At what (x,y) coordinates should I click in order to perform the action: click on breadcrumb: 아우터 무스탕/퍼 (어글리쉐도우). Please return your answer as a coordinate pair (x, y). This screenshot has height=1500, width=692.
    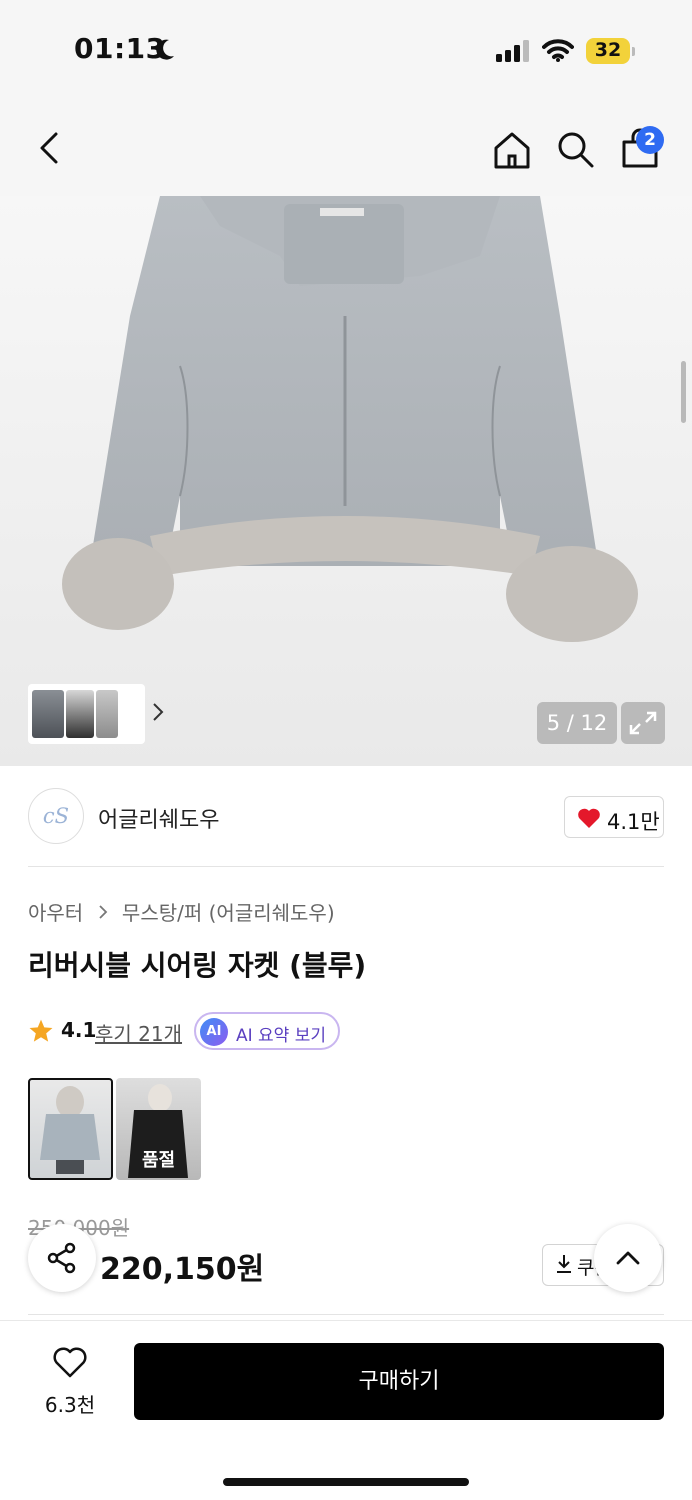
    Looking at the image, I should click on (181, 911).